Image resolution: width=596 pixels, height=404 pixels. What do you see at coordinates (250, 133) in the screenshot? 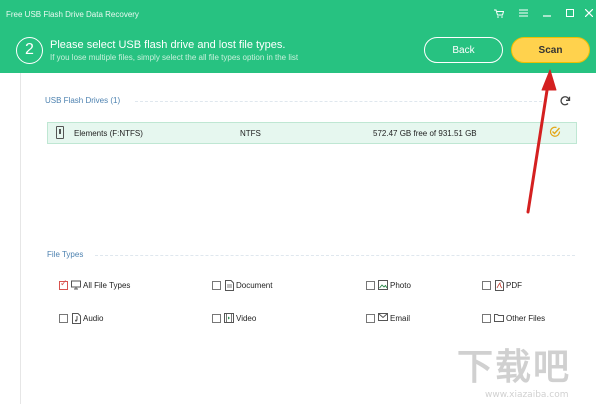
I see `drive-filesystem: NTFS` at bounding box center [250, 133].